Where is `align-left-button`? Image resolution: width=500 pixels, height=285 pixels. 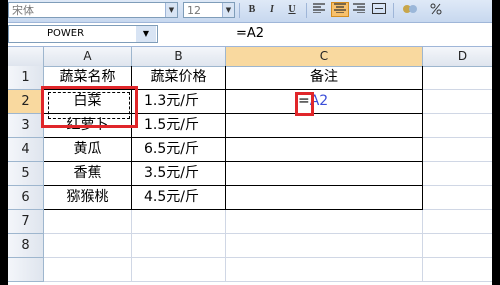 align-left-button is located at coordinates (319, 10).